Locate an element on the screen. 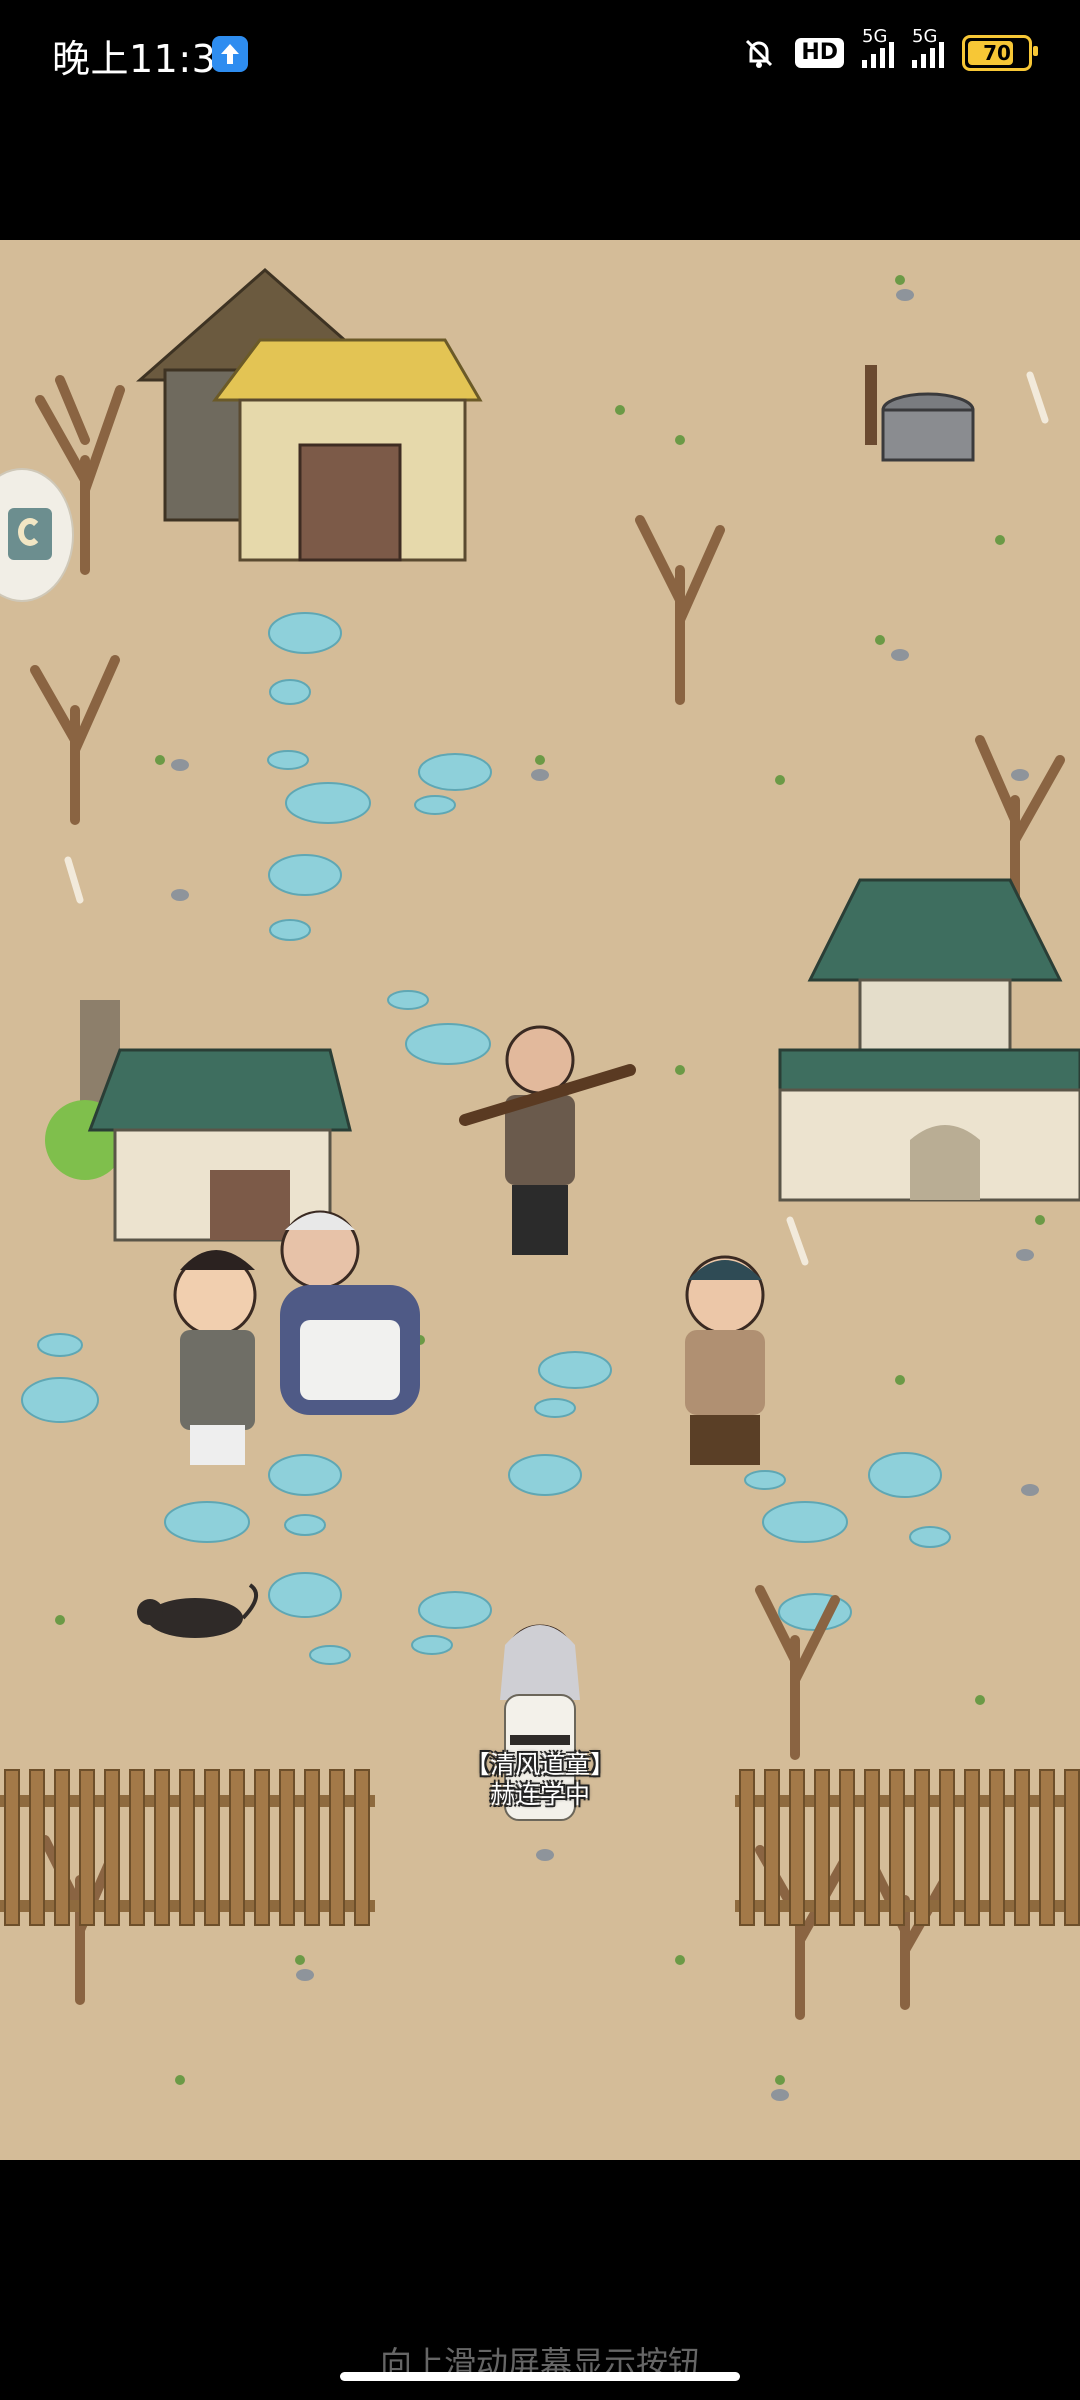 This screenshot has height=2400, width=1080. upload-arrow-icon is located at coordinates (230, 54).